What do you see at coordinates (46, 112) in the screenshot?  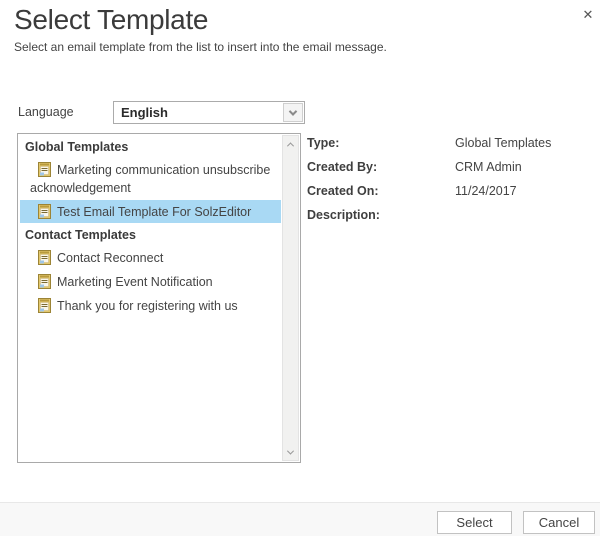 I see `language-label: Language` at bounding box center [46, 112].